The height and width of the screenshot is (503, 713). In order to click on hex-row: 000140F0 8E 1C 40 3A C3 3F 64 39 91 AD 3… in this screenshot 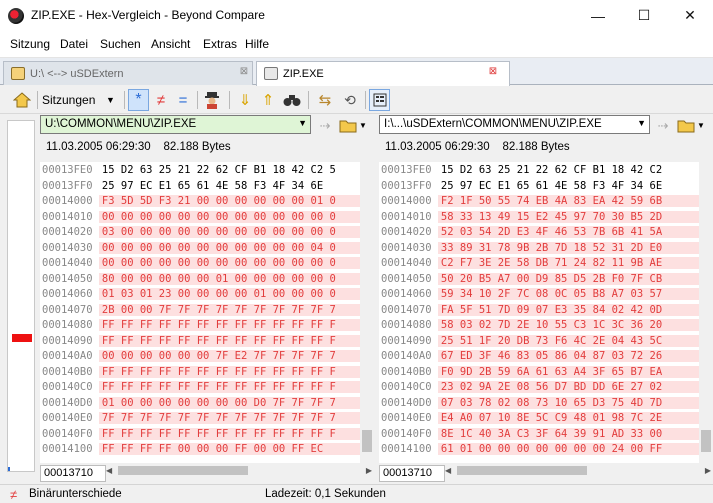, I will do `click(539, 435)`.